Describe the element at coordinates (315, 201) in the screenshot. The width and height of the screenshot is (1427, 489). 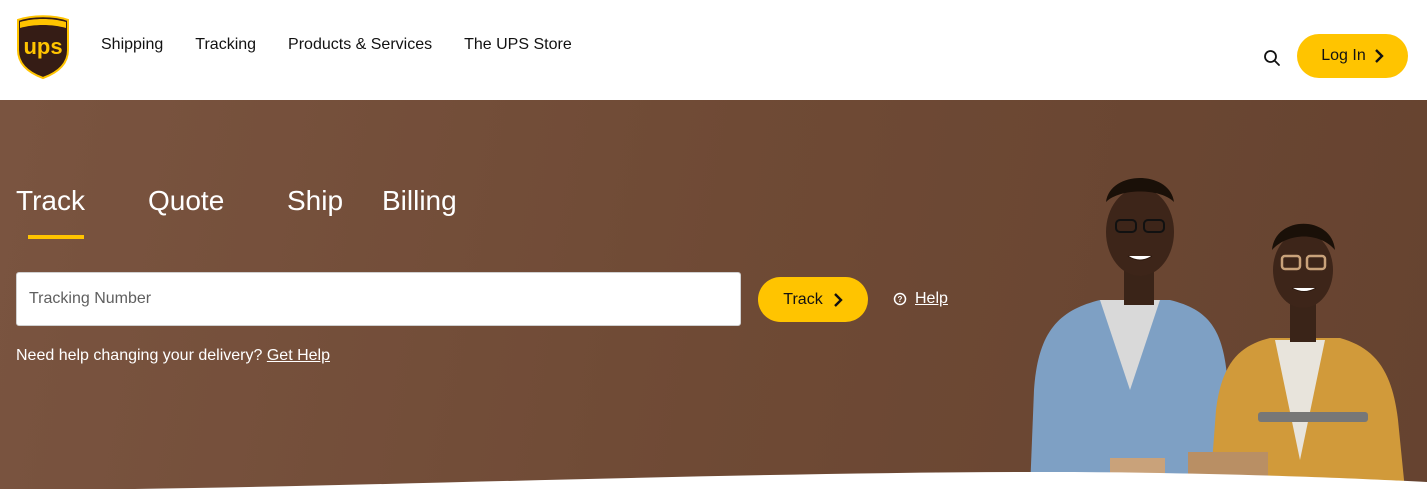
I see `tab-ship: Ship` at that location.